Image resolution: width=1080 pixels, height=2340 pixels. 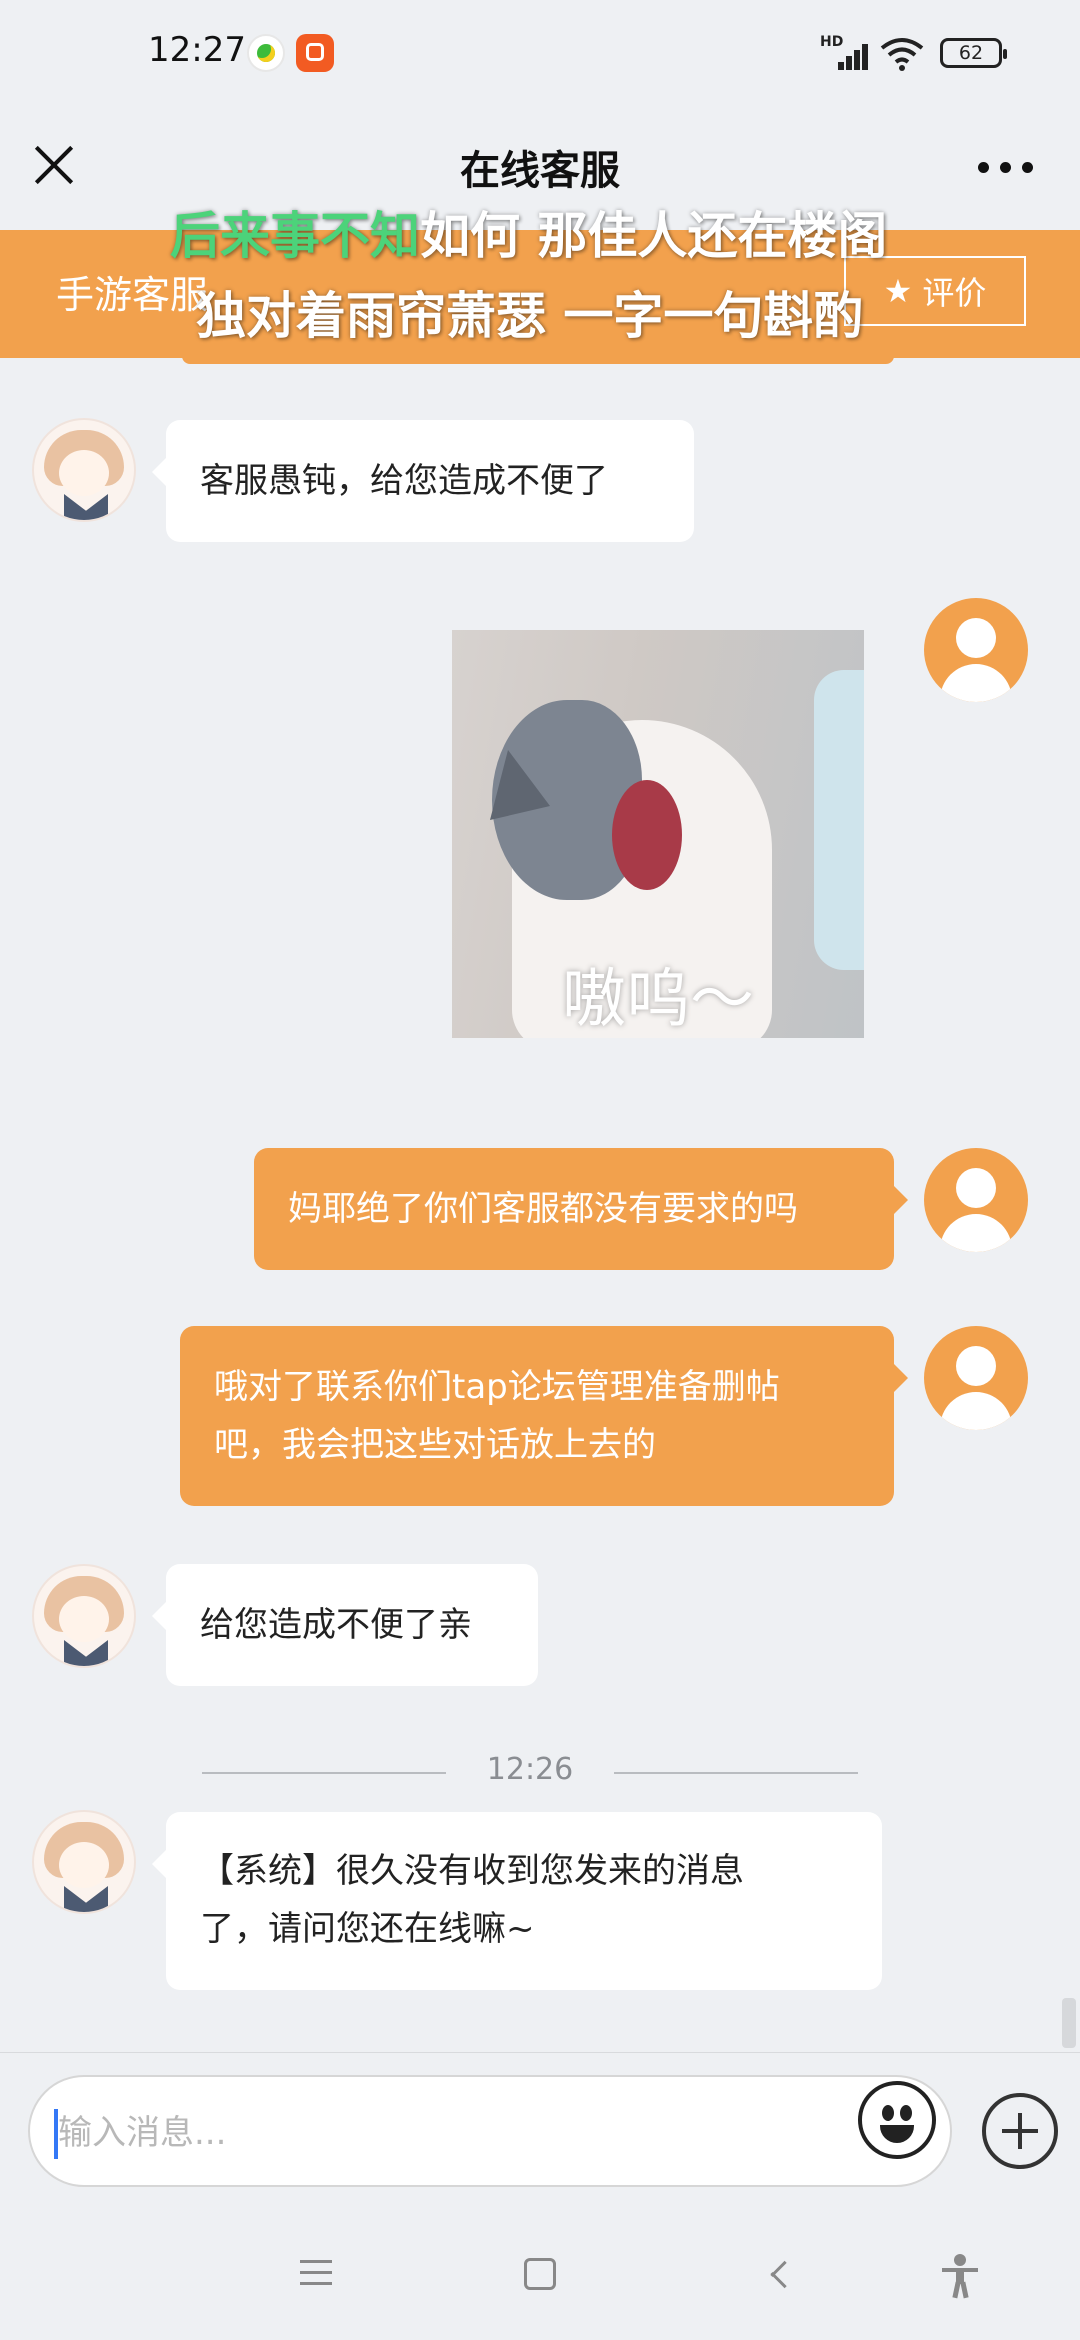 I want to click on home-icon, so click(x=540, y=2274).